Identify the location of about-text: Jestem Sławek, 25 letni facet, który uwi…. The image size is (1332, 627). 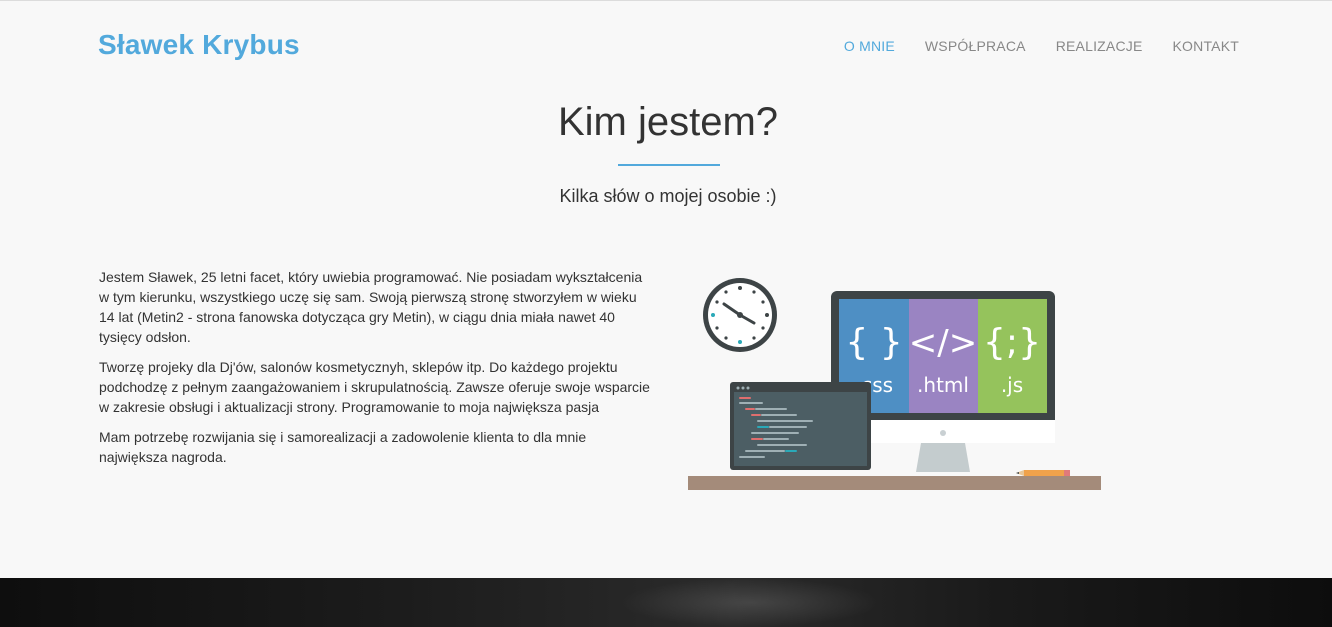
(376, 372).